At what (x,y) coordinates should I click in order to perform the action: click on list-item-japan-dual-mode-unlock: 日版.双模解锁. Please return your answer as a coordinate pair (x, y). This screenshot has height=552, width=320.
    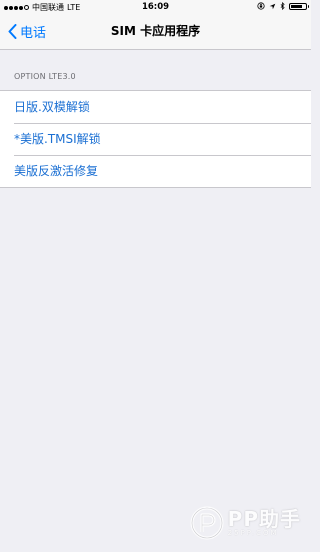
    Looking at the image, I should click on (155, 107).